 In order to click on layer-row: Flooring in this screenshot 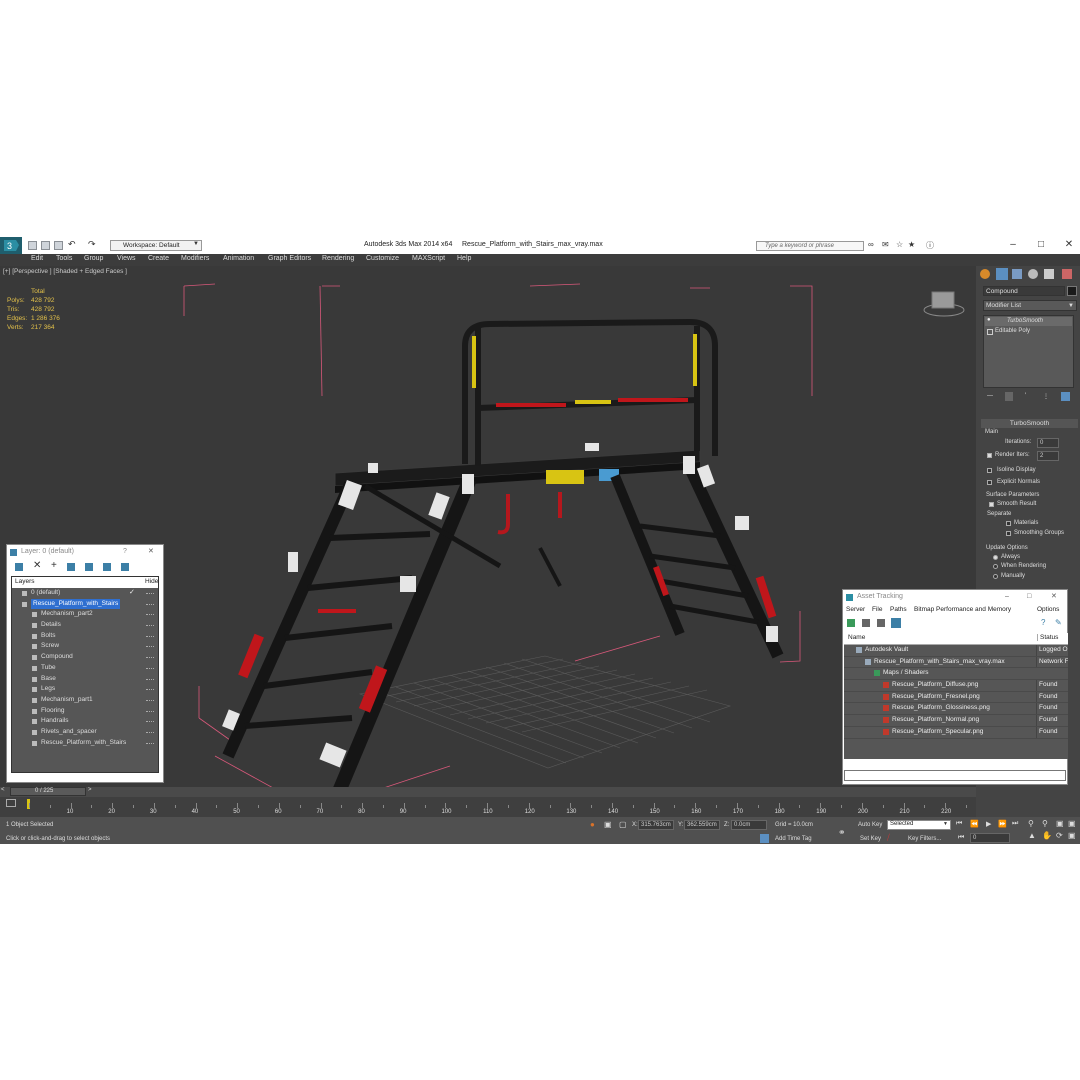, I will do `click(85, 711)`.